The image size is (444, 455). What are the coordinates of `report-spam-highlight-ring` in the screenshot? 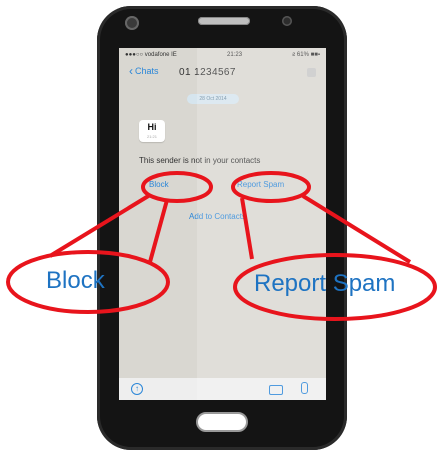 It's located at (271, 187).